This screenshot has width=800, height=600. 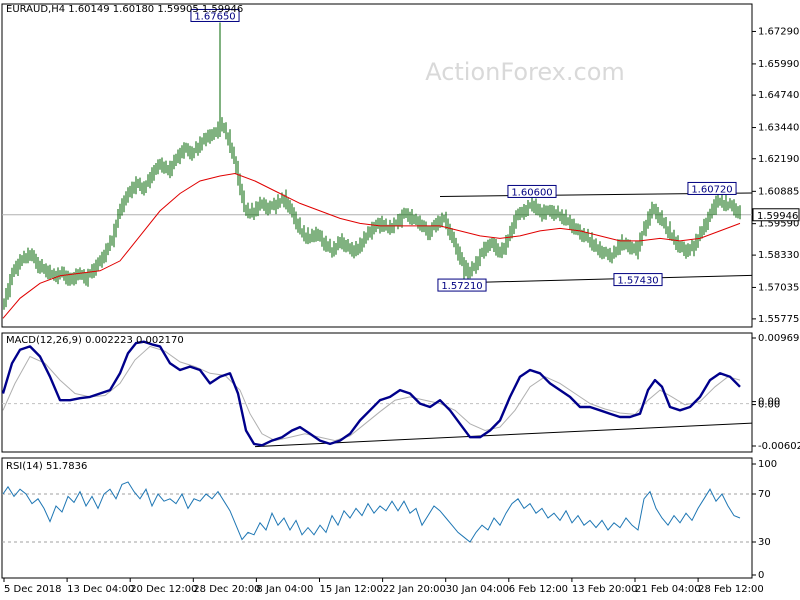 I want to click on price-tick-label: 1.60885, so click(x=778, y=191).